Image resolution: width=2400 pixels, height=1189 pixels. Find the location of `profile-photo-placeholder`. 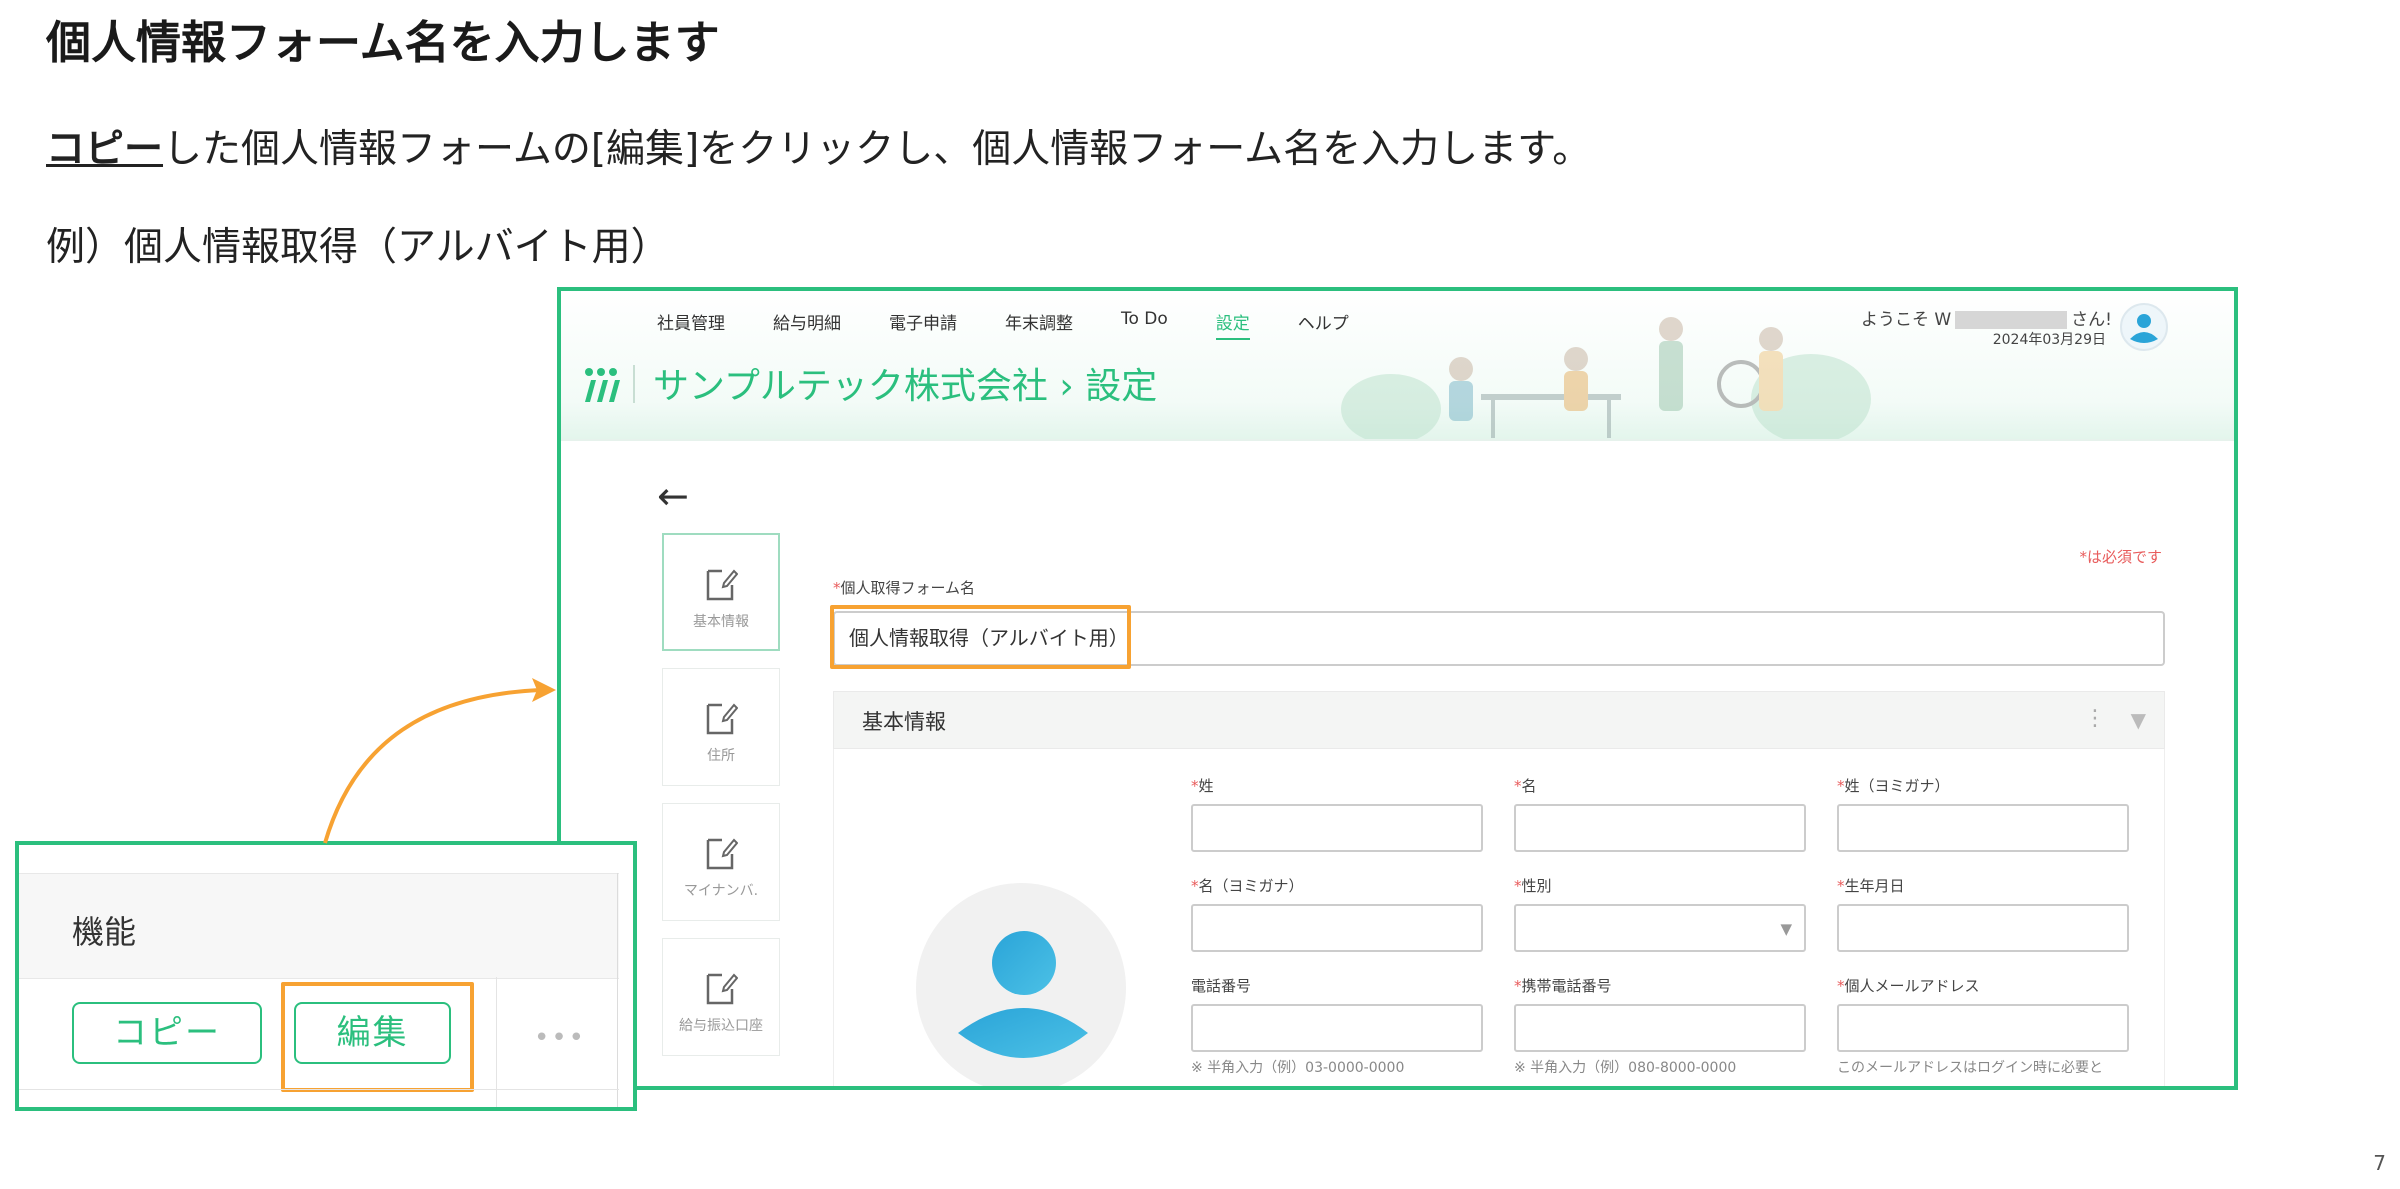

profile-photo-placeholder is located at coordinates (1021, 984).